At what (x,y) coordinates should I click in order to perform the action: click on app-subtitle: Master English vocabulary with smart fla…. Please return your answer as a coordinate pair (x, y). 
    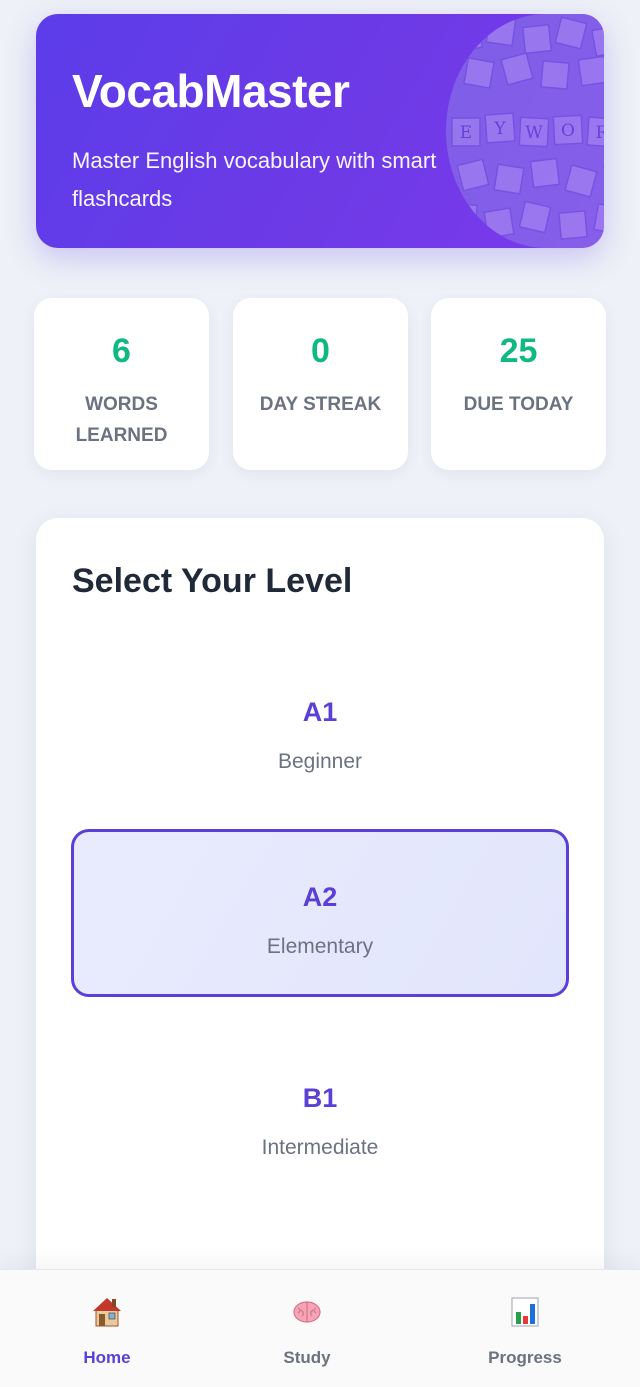
    Looking at the image, I should click on (254, 179).